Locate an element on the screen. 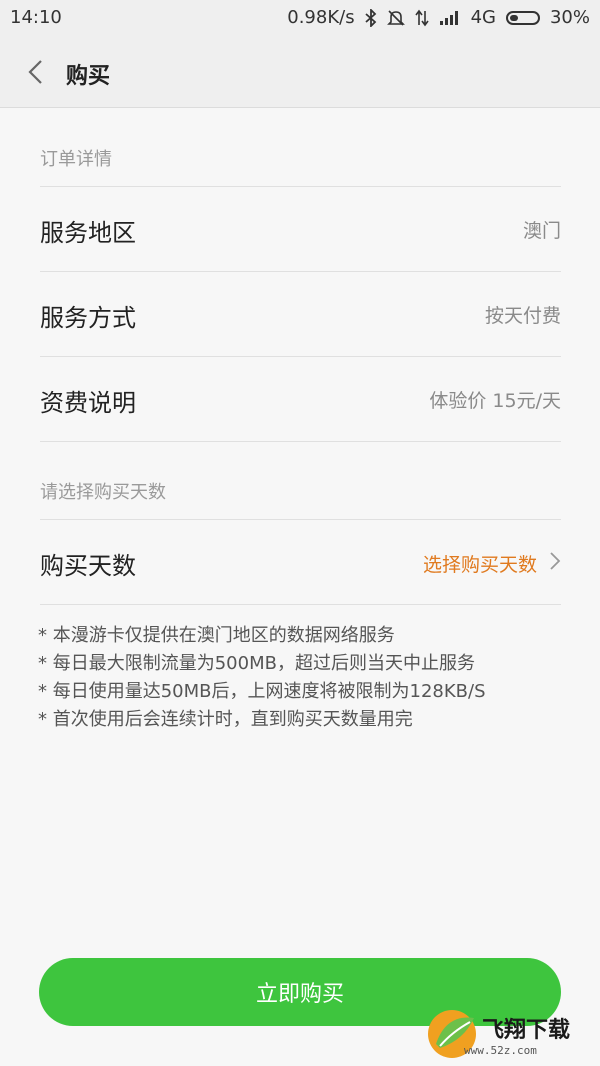  status-icons: 0.98K/s 4G 30% is located at coordinates (438, 17).